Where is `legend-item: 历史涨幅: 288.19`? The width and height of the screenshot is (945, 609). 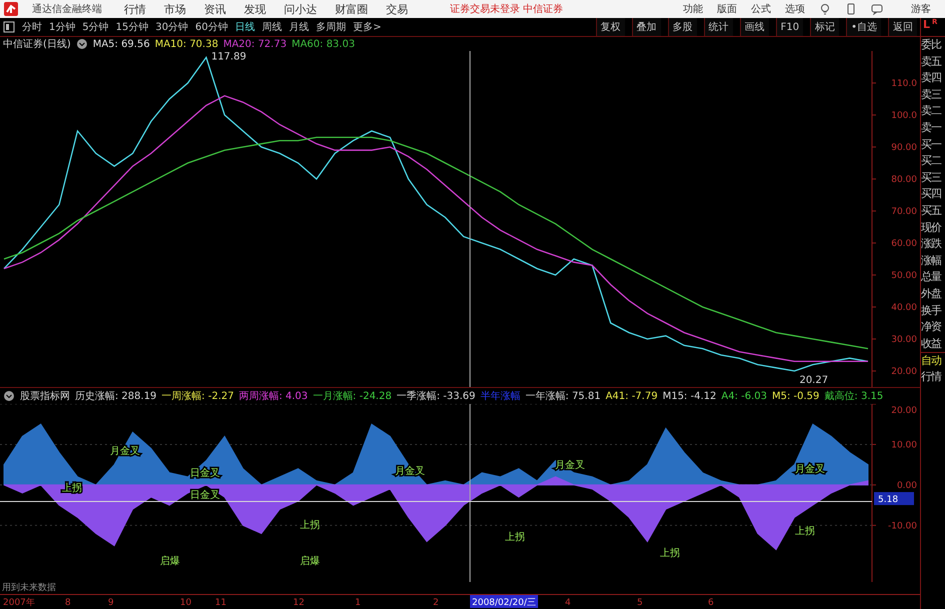
legend-item: 历史涨幅: 288.19 is located at coordinates (116, 396).